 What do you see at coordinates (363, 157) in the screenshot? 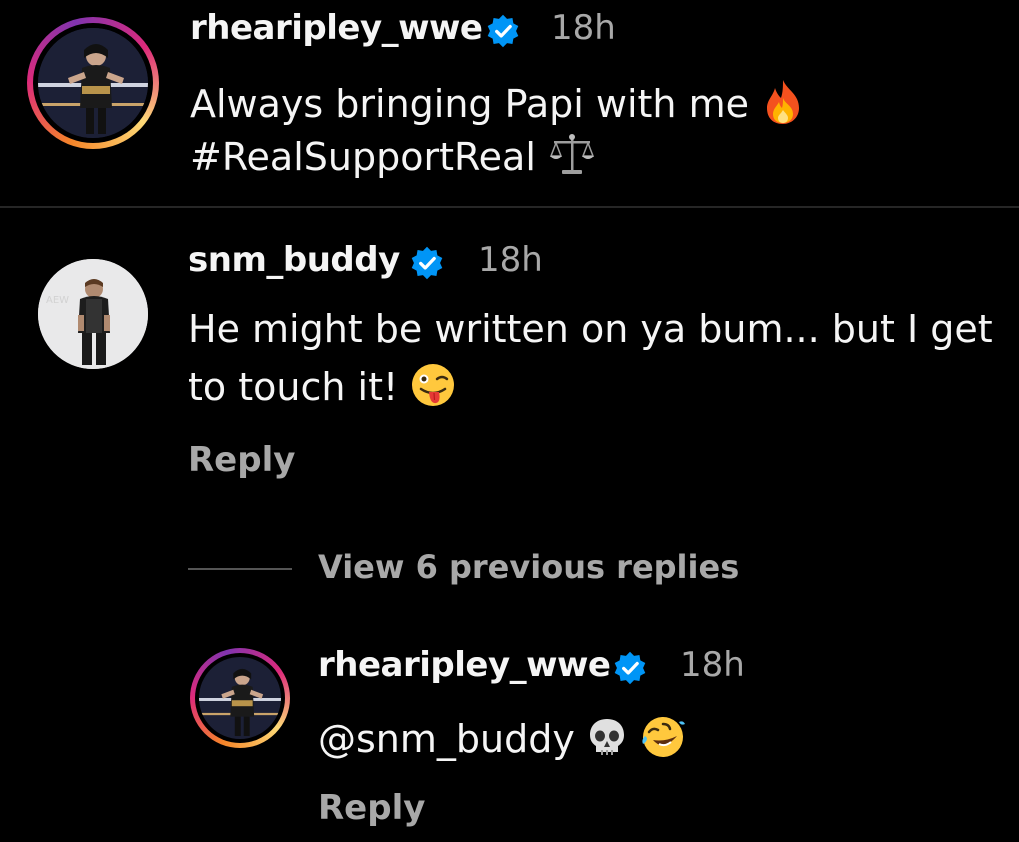
I see `caption-hashtag: #RealSupportReal` at bounding box center [363, 157].